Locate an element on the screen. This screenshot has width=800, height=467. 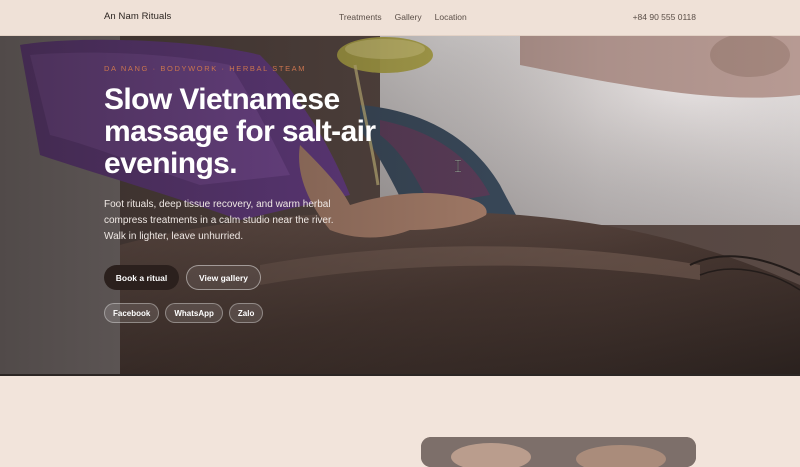
feature-image-card is located at coordinates (558, 452).